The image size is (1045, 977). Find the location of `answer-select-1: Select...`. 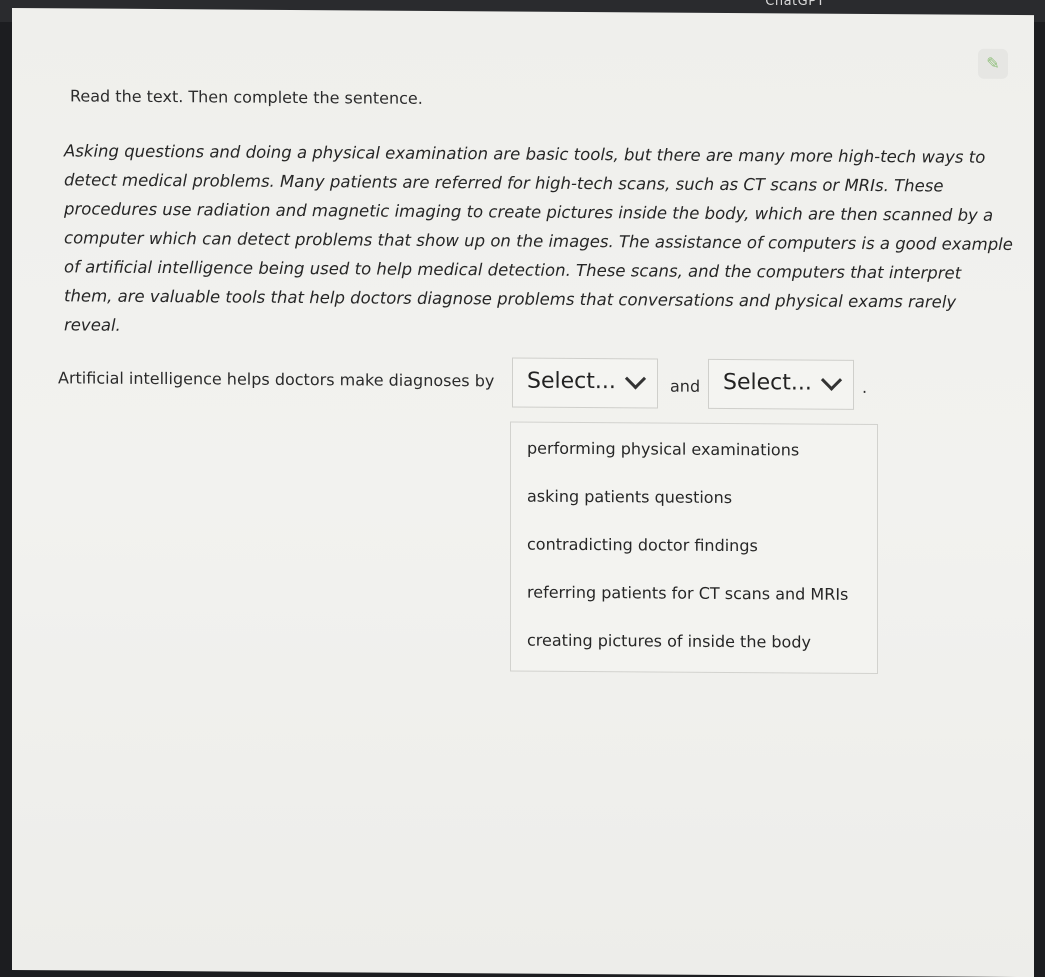

answer-select-1: Select... is located at coordinates (585, 383).